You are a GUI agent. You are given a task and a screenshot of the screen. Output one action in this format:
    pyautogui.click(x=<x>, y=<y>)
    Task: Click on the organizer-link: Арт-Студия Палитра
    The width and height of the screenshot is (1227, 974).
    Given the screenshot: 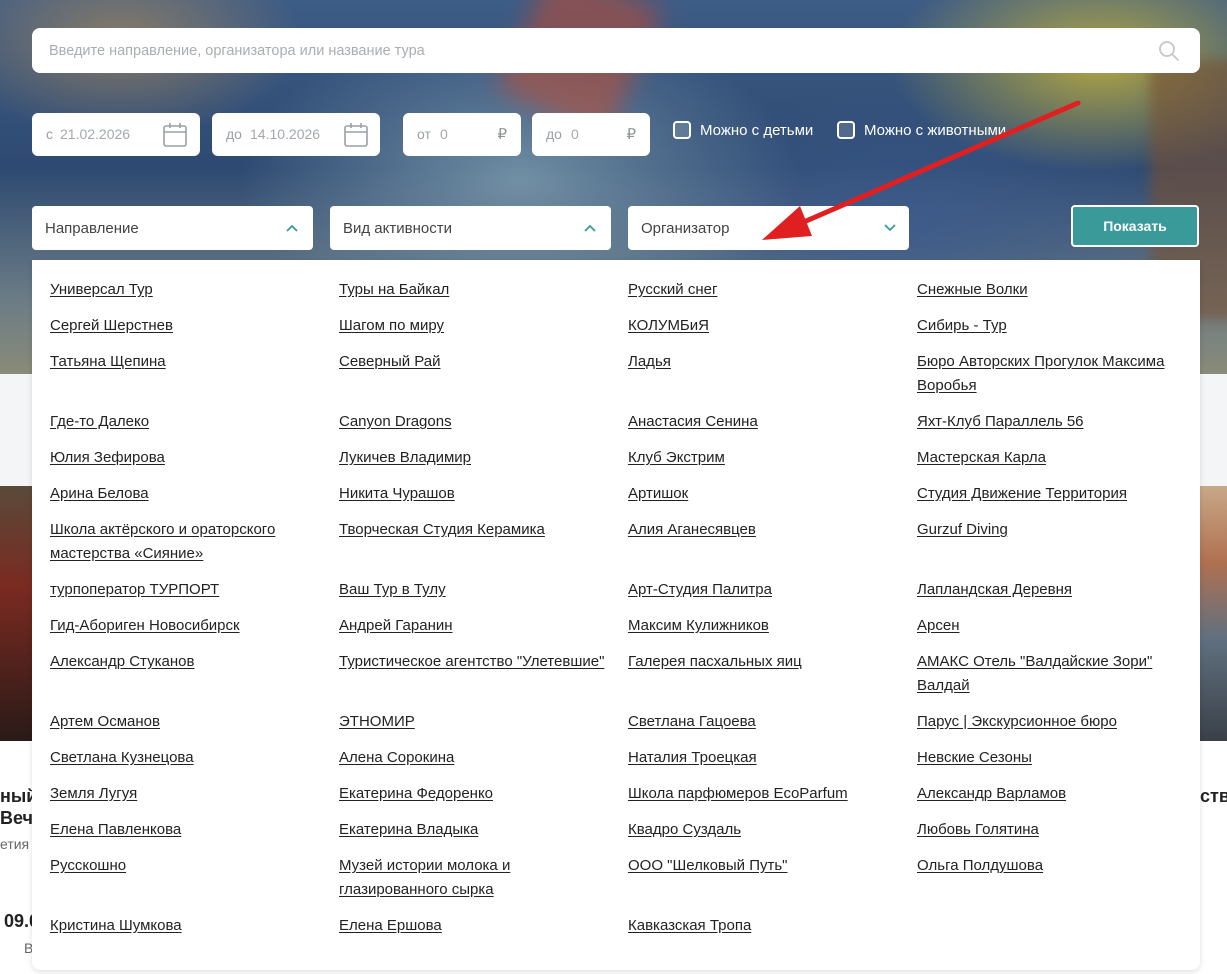 What is the action you would take?
    pyautogui.click(x=772, y=590)
    